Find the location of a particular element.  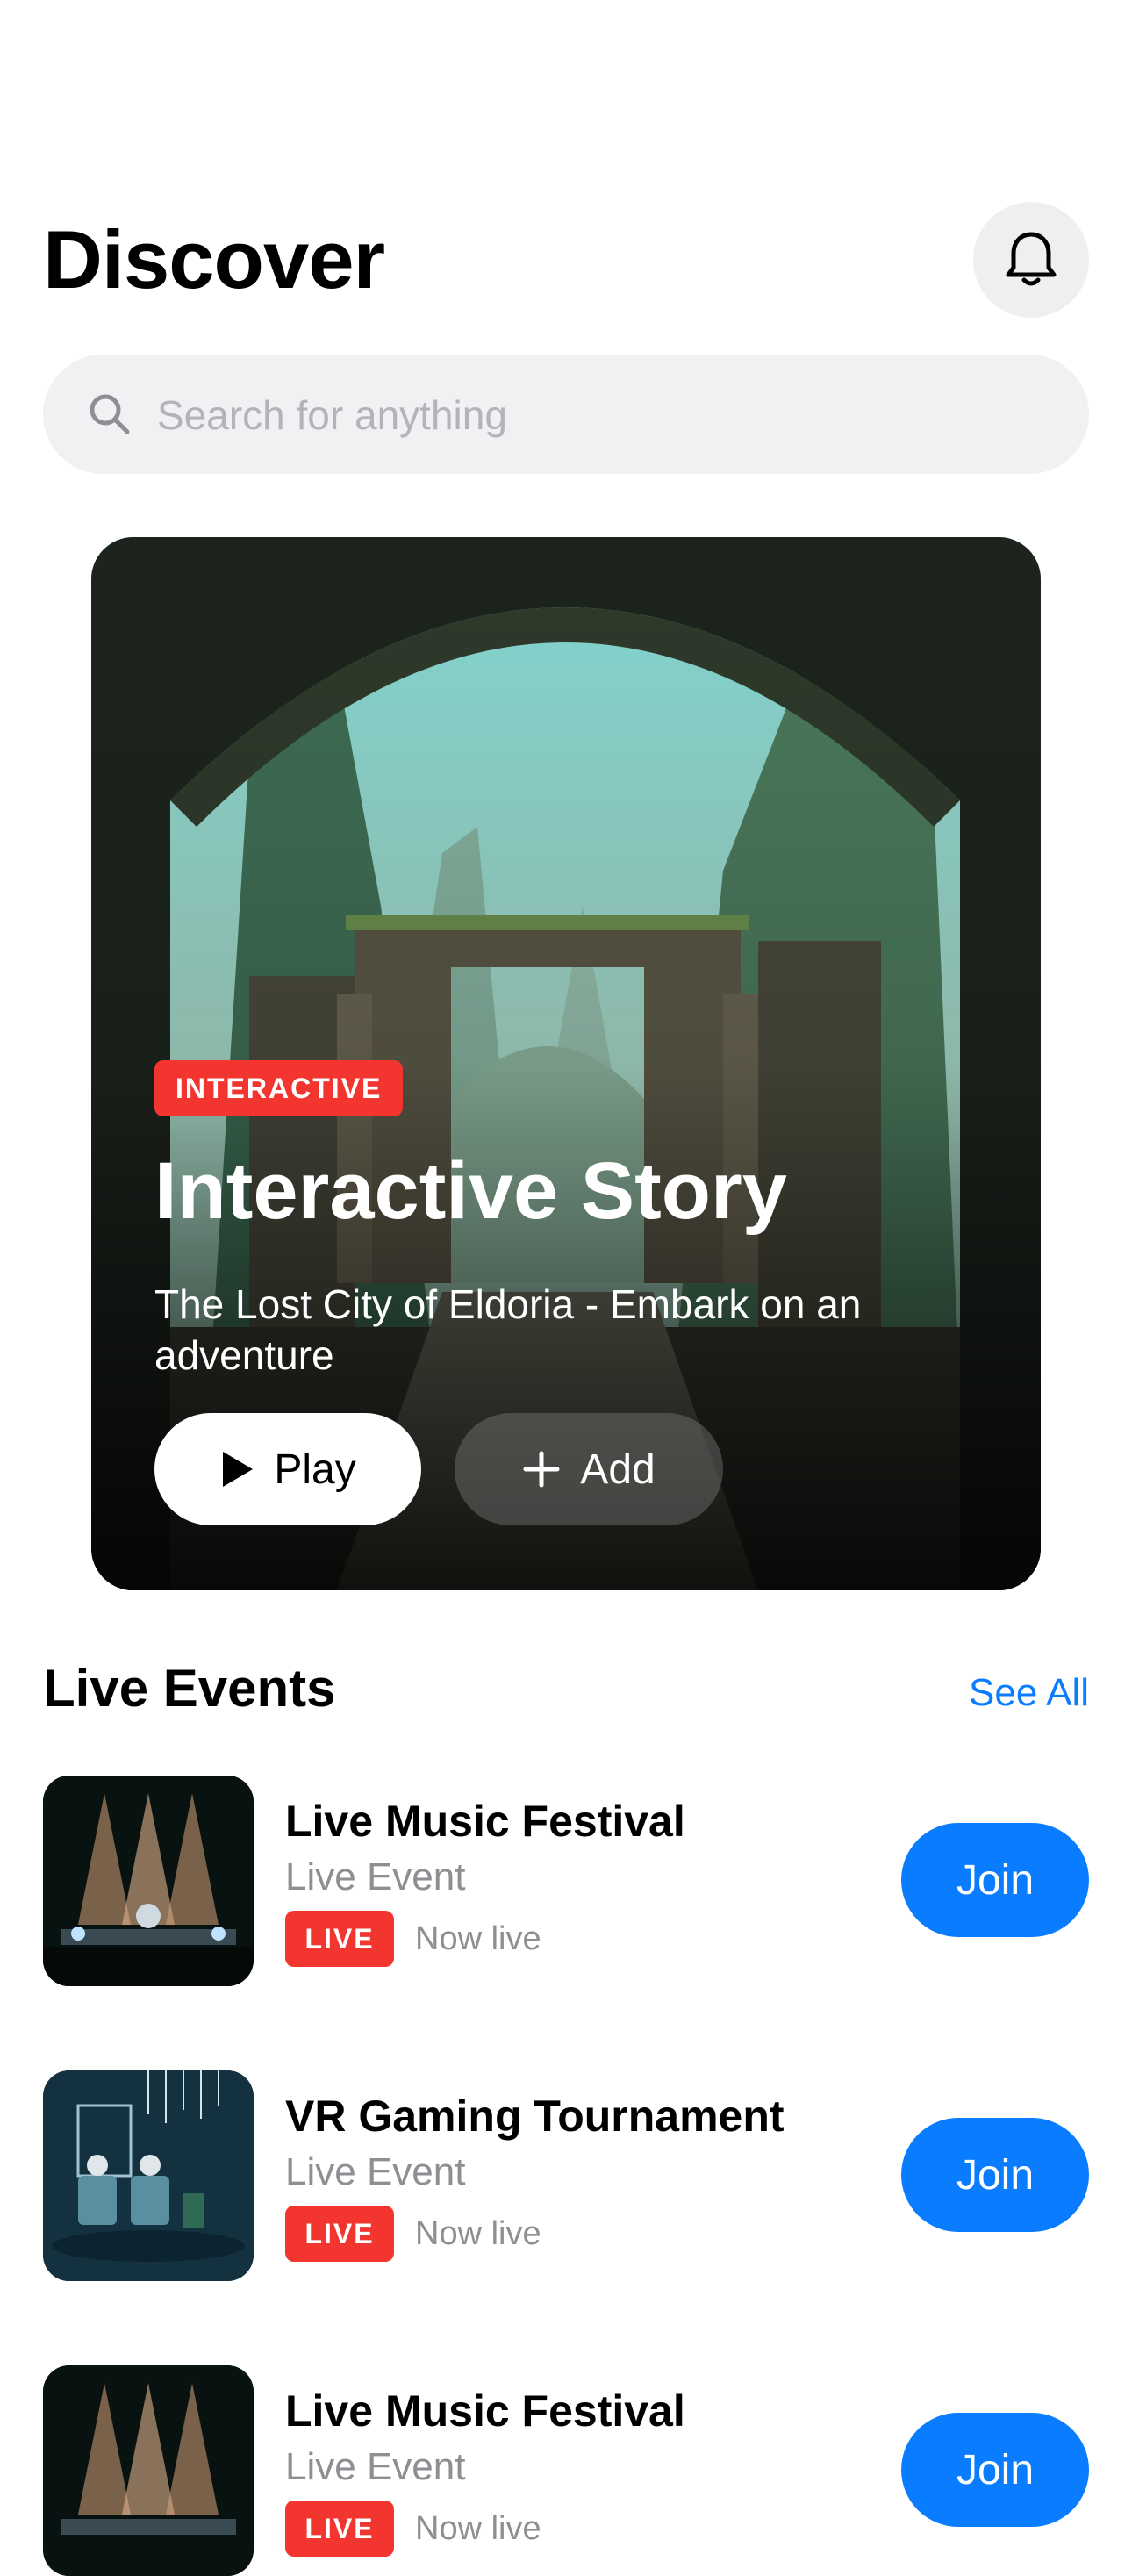

featured-title: Interactive Story is located at coordinates (471, 1191).